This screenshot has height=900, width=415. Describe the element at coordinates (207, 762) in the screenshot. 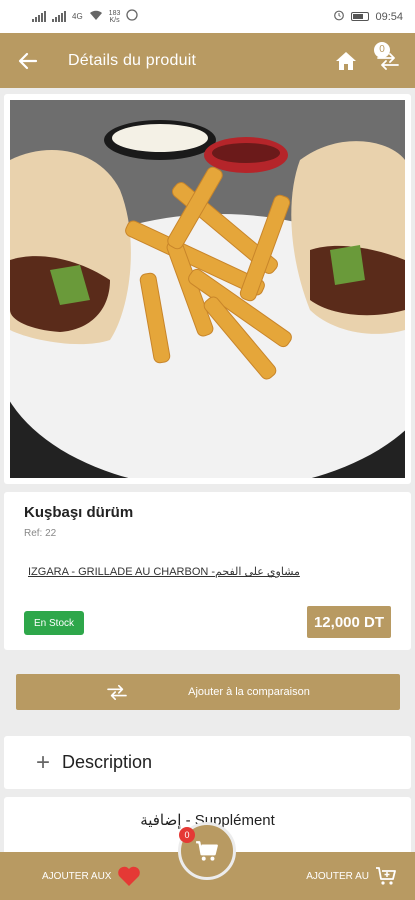

I see `description-toggle: + Description` at that location.